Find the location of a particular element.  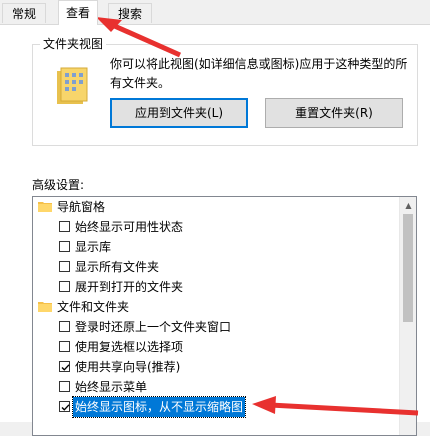

option-label: 显示库 is located at coordinates (93, 247).